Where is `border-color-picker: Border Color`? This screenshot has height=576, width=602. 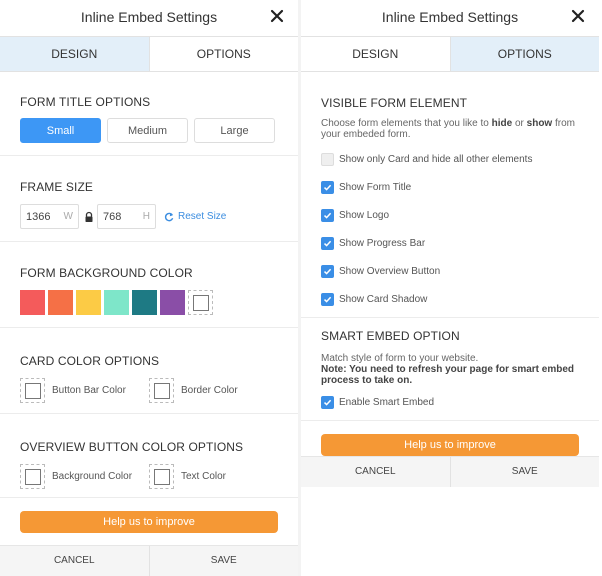 border-color-picker: Border Color is located at coordinates (193, 390).